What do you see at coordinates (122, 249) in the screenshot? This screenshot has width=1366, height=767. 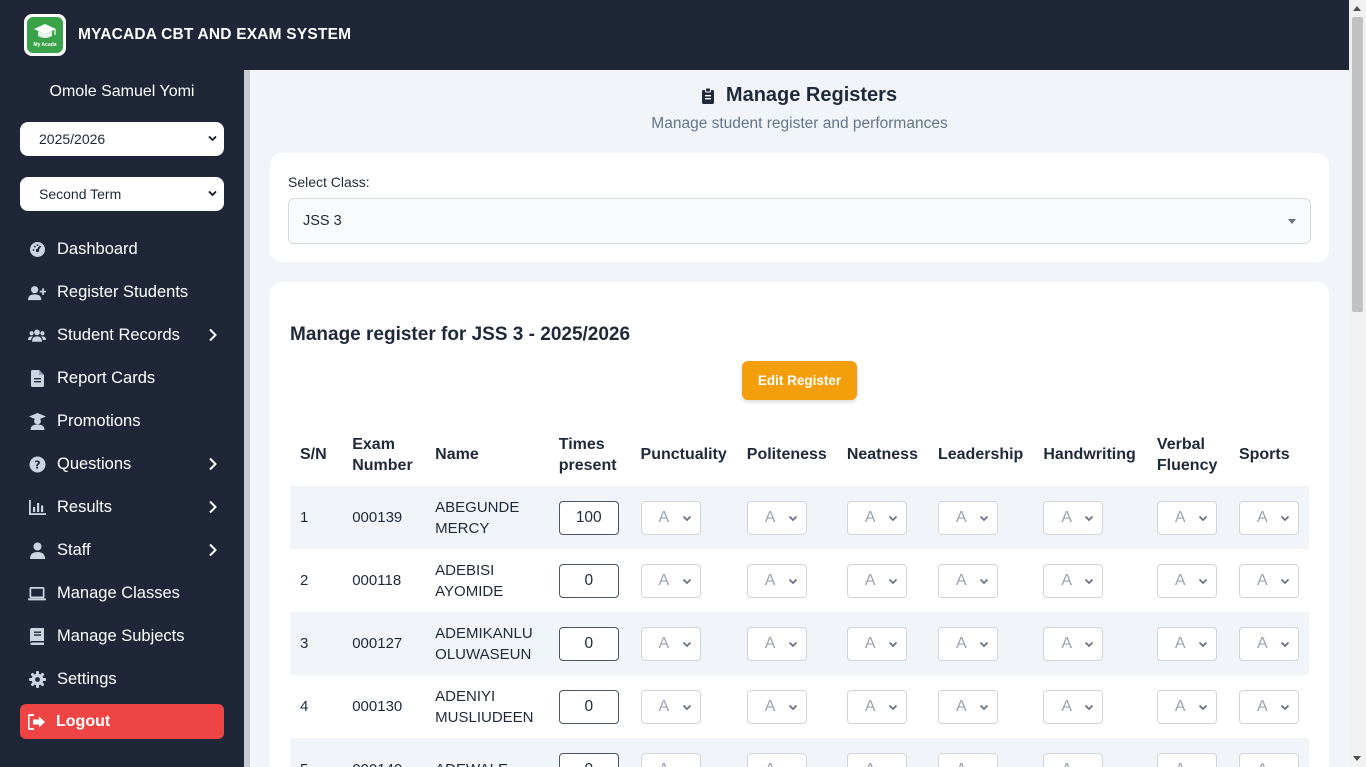 I see `sidebar-item-dashboard: Dashboard` at bounding box center [122, 249].